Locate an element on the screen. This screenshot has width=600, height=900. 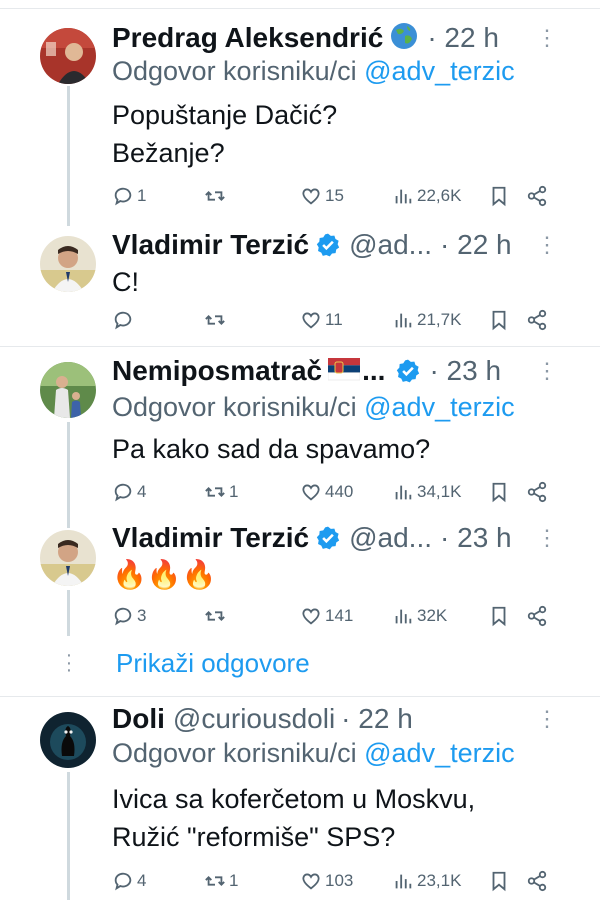
like-button: 11 is located at coordinates (321, 320).